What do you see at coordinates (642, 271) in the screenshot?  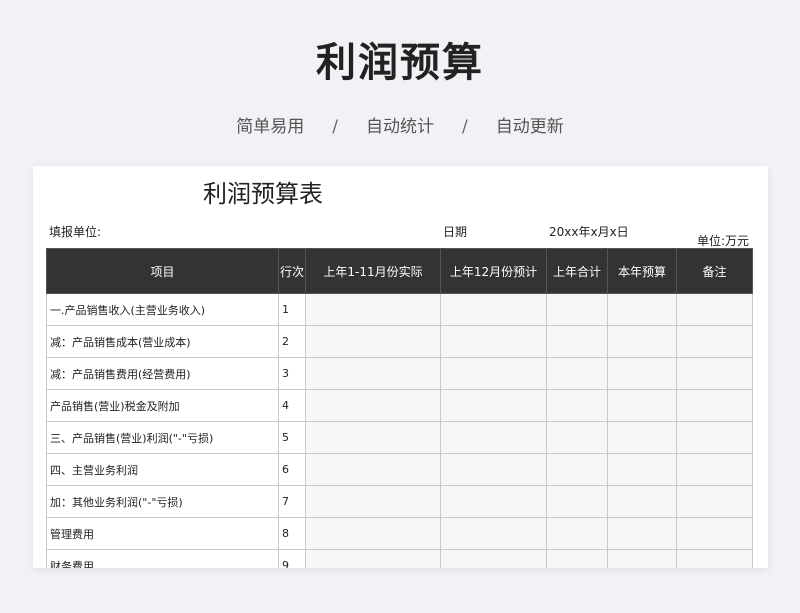 I see `column-header: 本年预算` at bounding box center [642, 271].